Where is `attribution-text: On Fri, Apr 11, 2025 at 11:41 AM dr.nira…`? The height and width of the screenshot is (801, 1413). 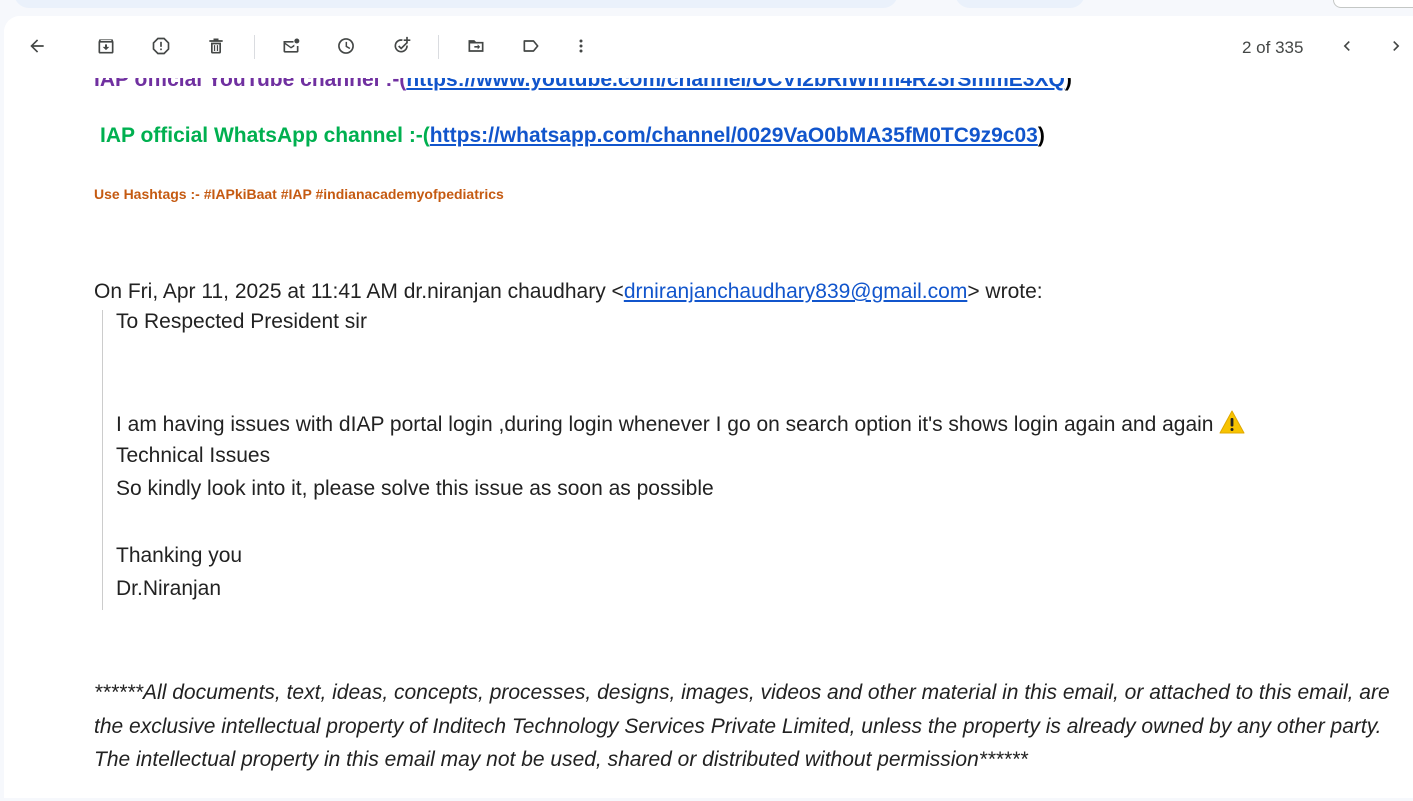
attribution-text: On Fri, Apr 11, 2025 at 11:41 AM dr.nira… is located at coordinates (359, 291).